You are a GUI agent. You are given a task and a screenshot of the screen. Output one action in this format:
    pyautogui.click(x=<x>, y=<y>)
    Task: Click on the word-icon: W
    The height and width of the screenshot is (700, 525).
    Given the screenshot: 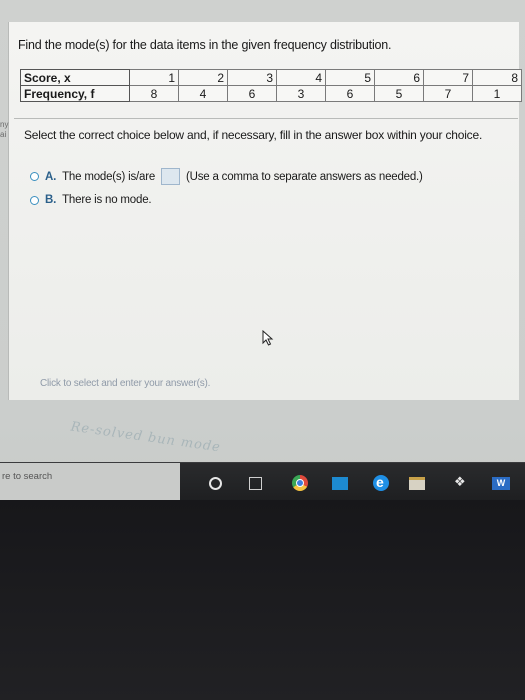 What is the action you would take?
    pyautogui.click(x=501, y=483)
    